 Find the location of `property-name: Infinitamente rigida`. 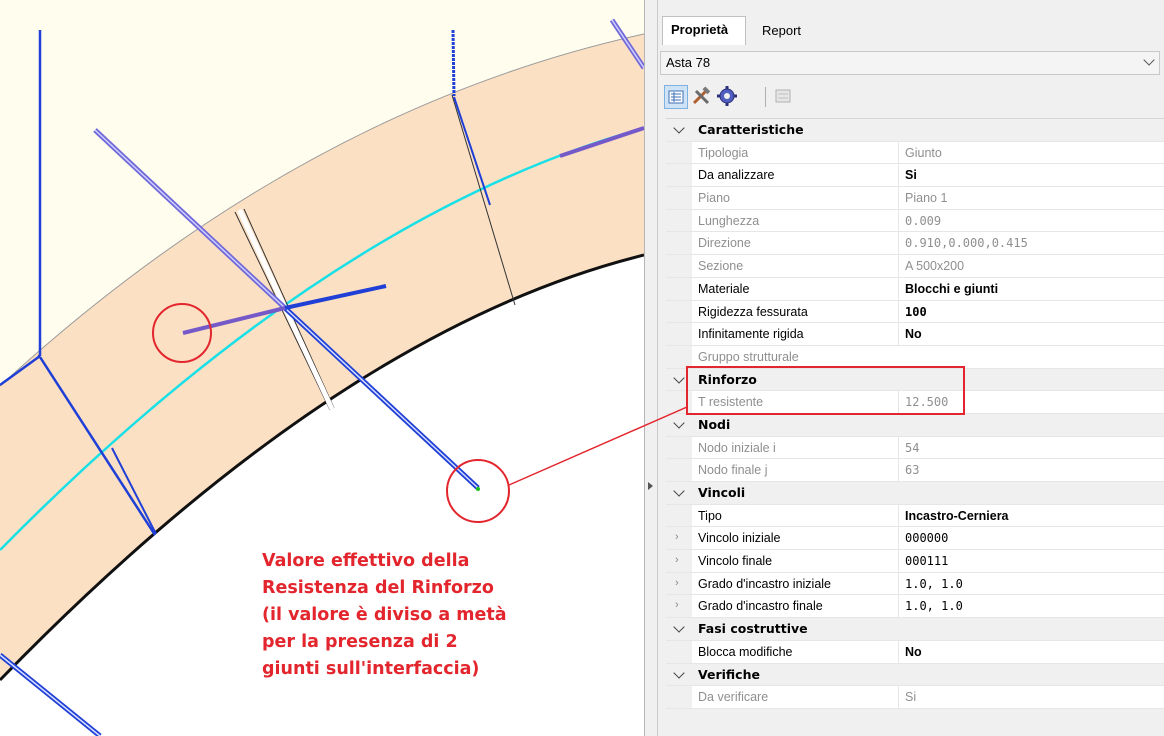

property-name: Infinitamente rigida is located at coordinates (751, 334).